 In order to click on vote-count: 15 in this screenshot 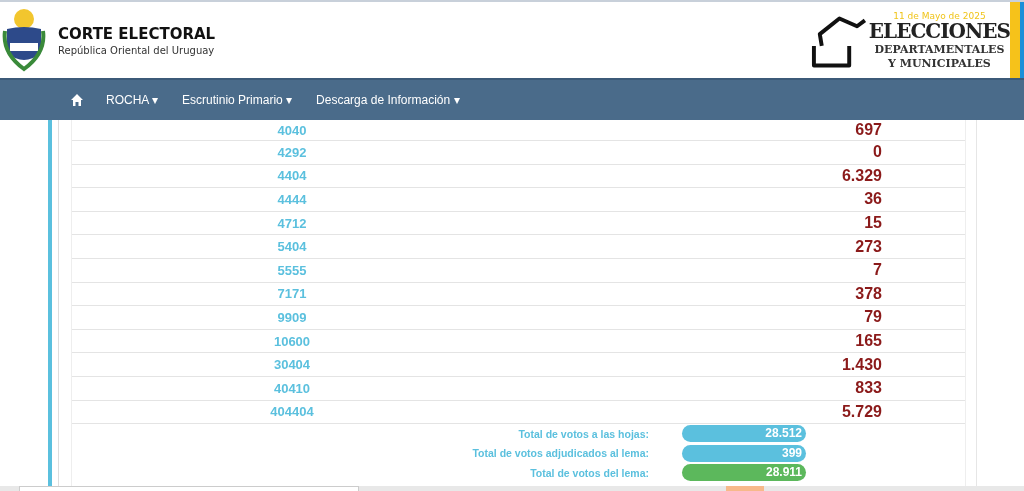, I will do `click(872, 223)`.